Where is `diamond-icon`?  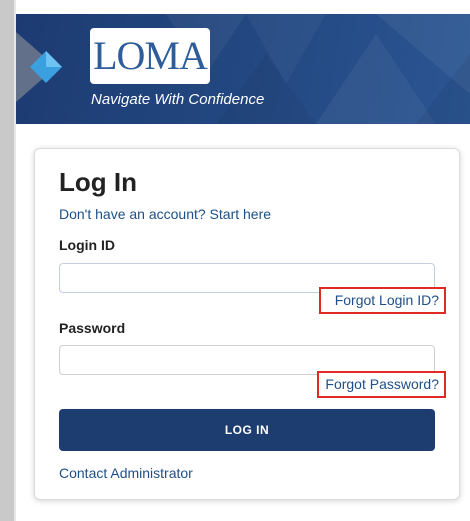
diamond-icon is located at coordinates (39, 67).